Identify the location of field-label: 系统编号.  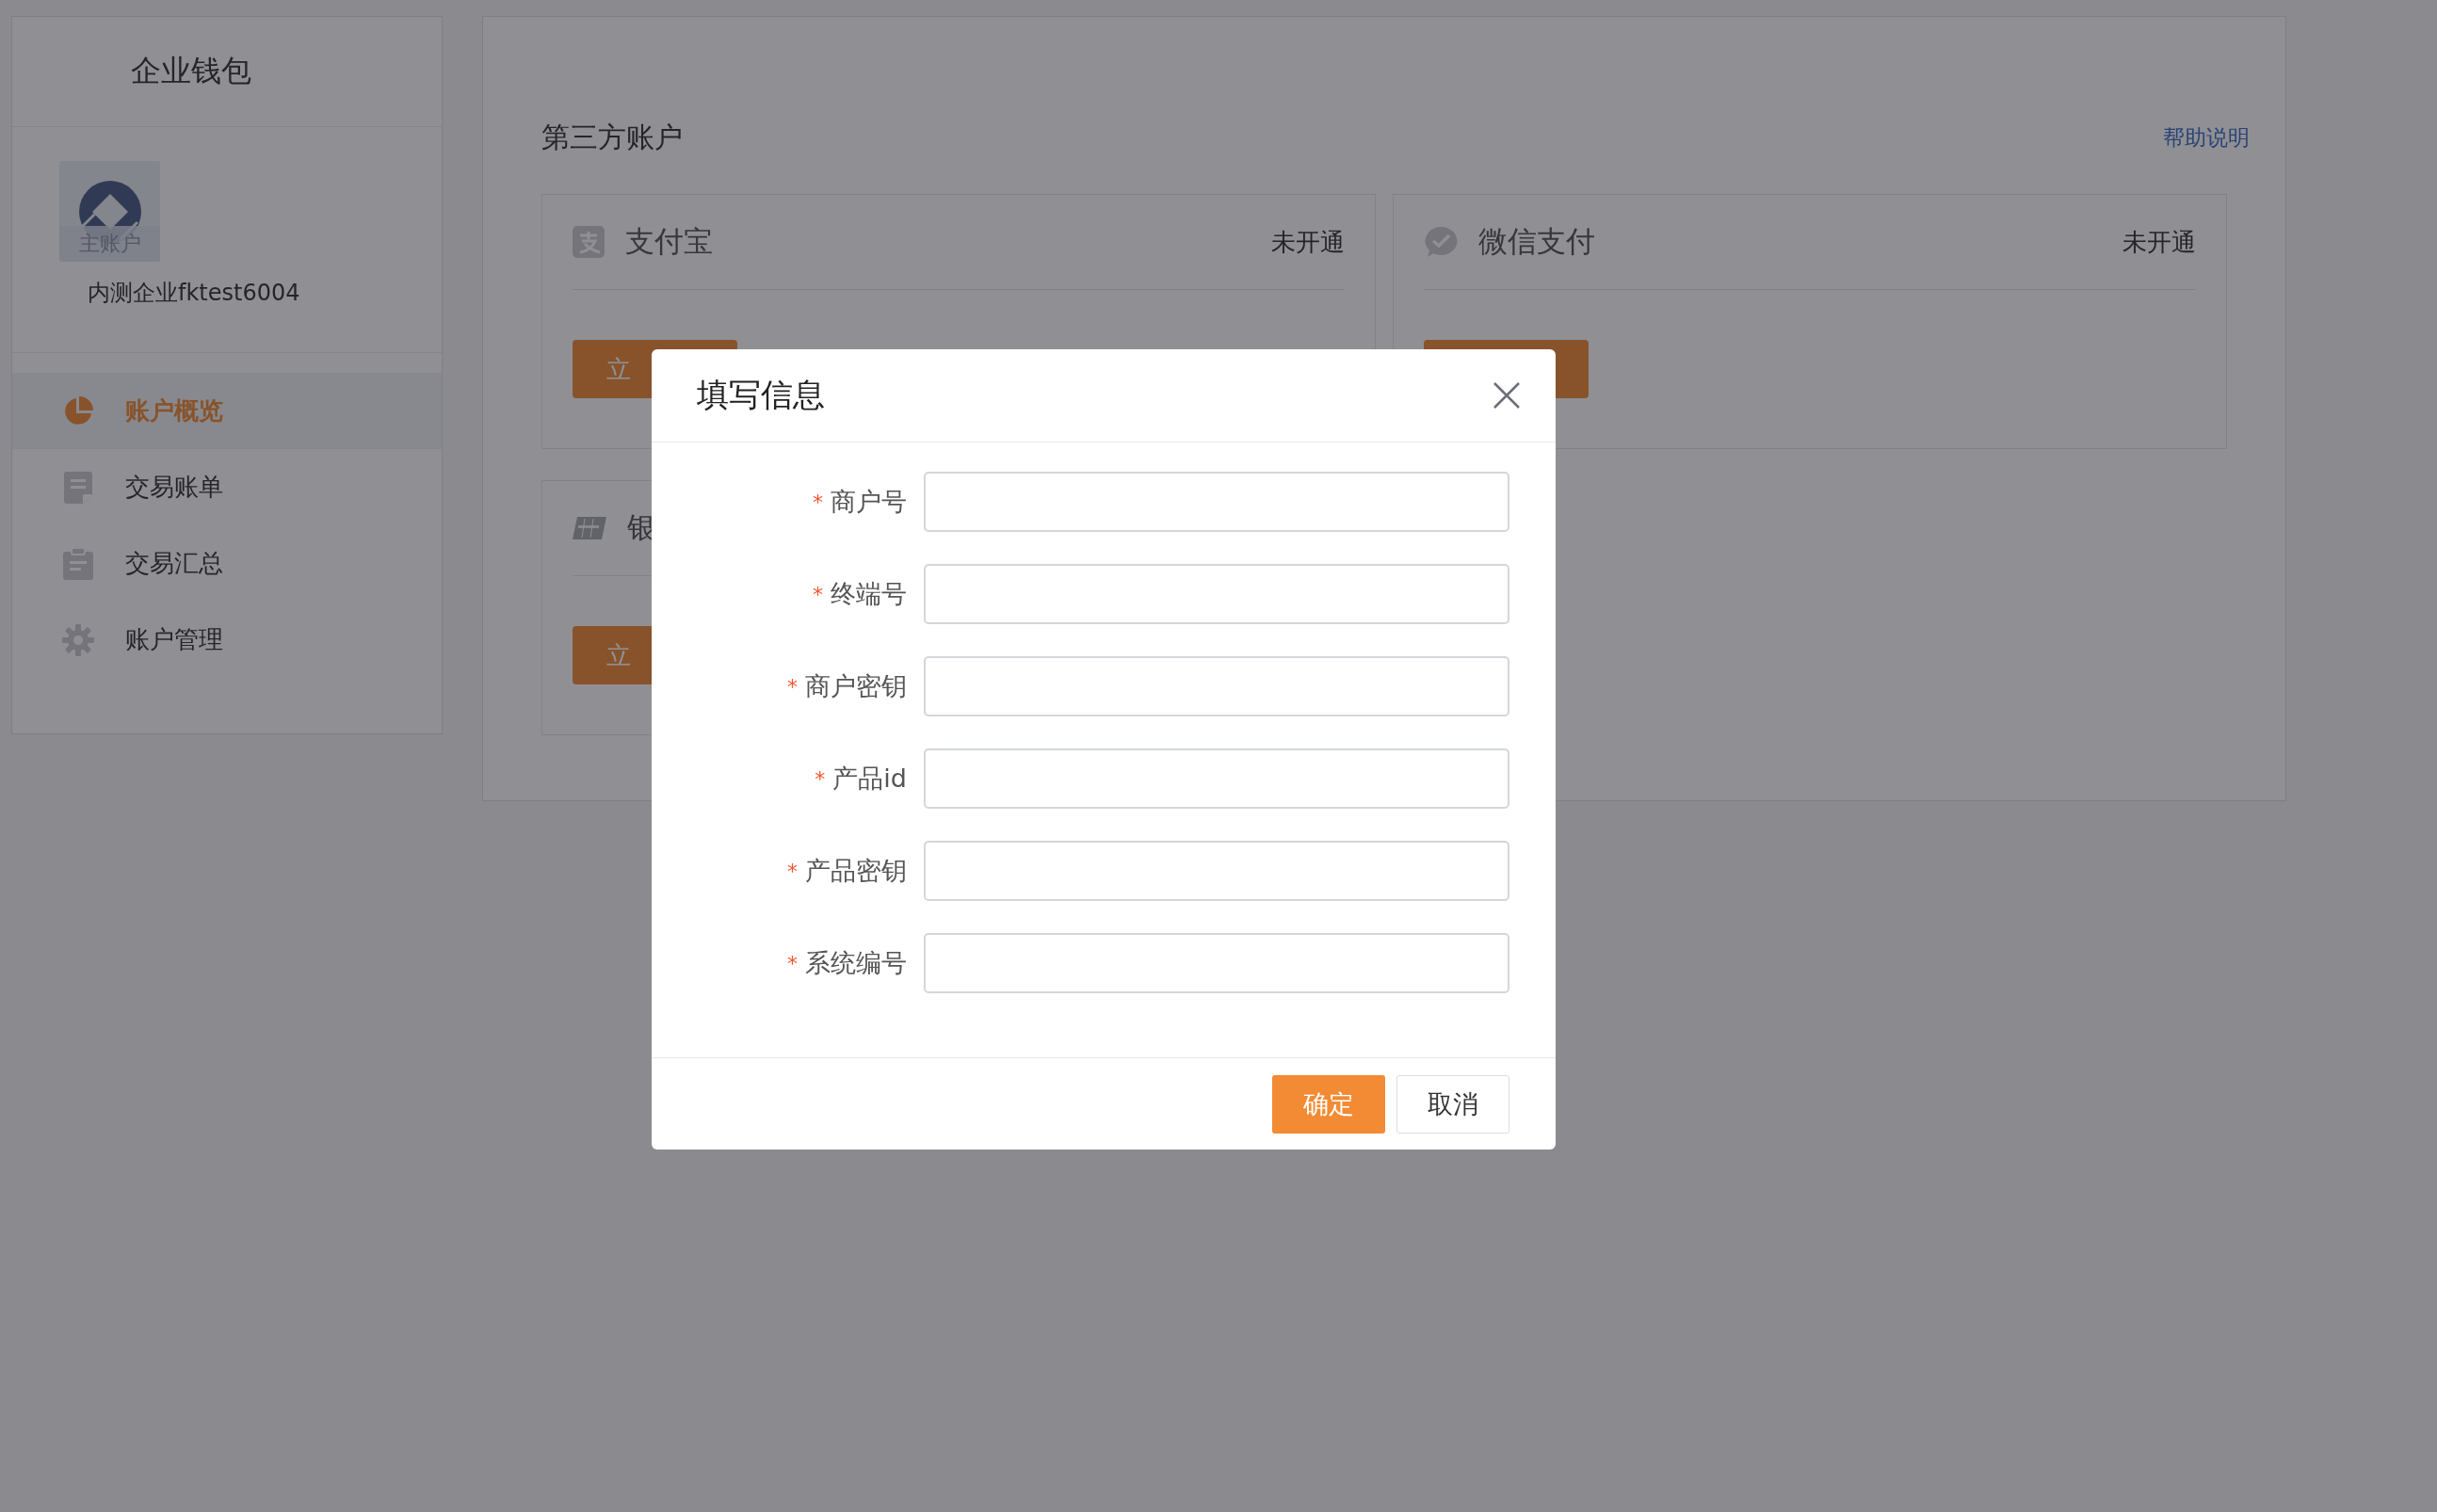
(856, 963).